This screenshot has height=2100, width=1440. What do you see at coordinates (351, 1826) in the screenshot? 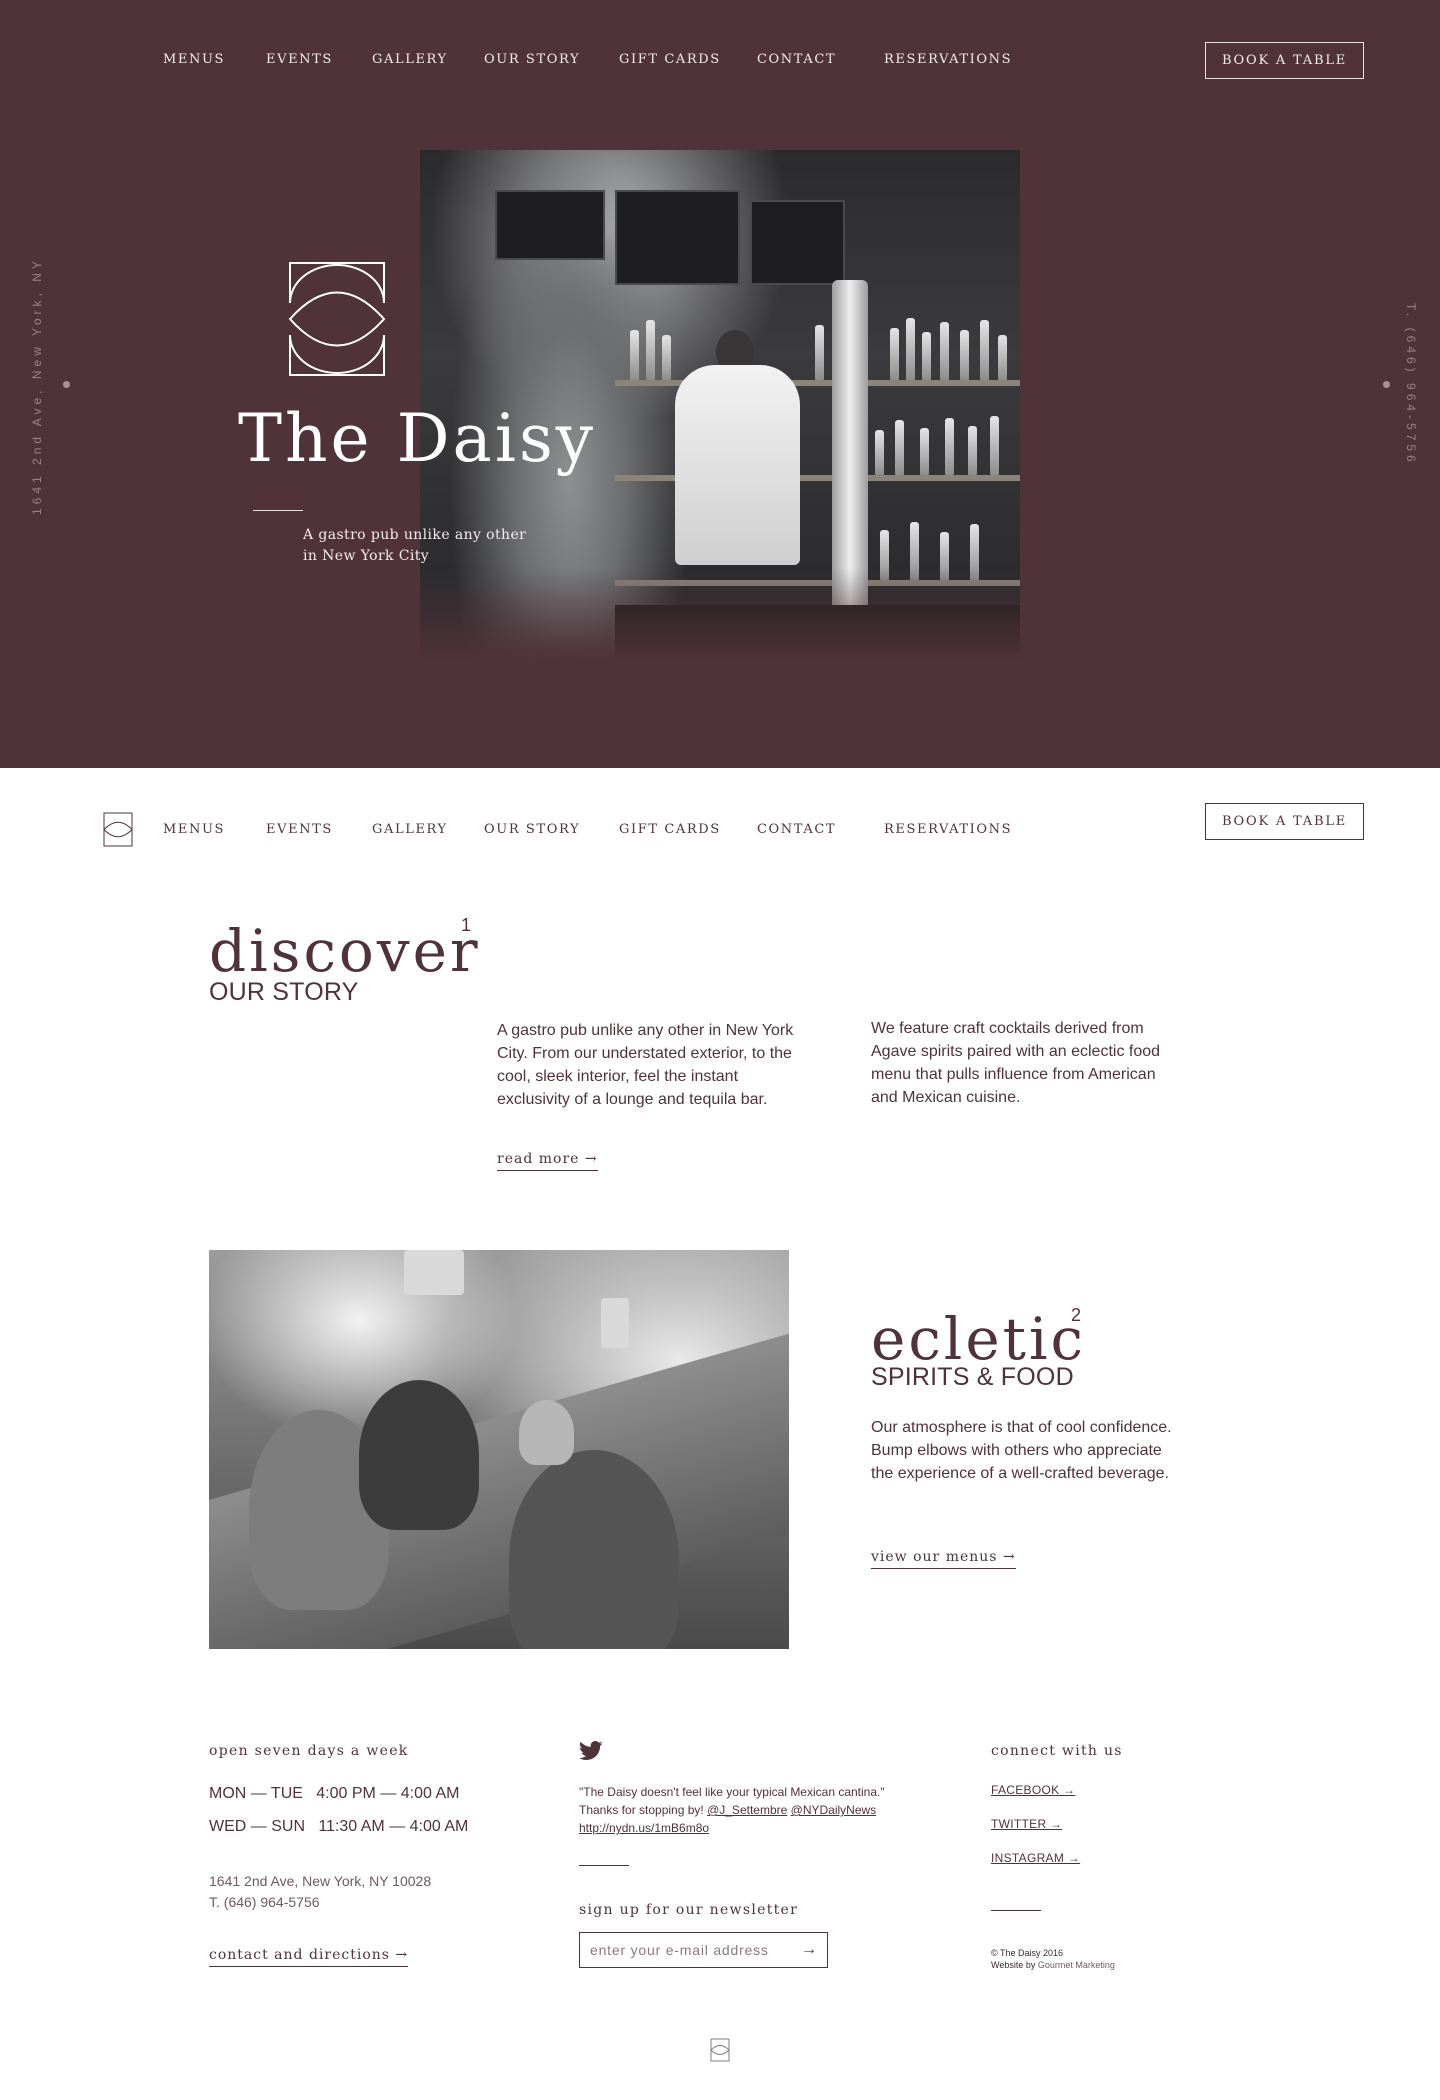
I see `hours-open: 11:30 AM` at bounding box center [351, 1826].